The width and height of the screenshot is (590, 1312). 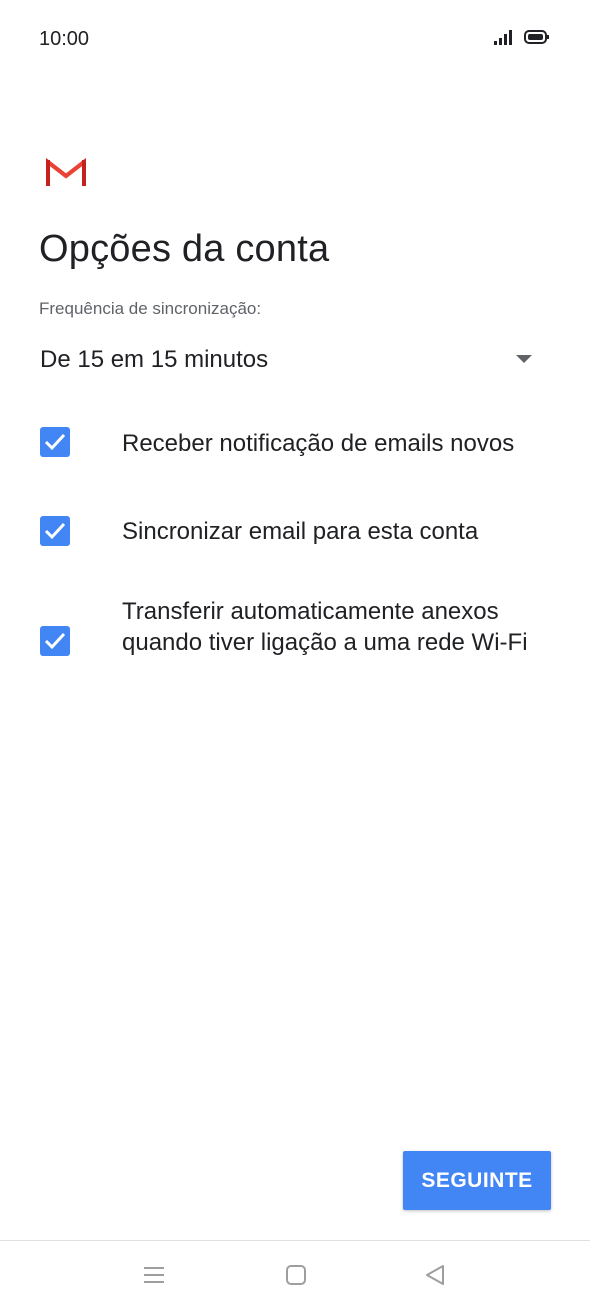 What do you see at coordinates (437, 1276) in the screenshot?
I see `back-icon` at bounding box center [437, 1276].